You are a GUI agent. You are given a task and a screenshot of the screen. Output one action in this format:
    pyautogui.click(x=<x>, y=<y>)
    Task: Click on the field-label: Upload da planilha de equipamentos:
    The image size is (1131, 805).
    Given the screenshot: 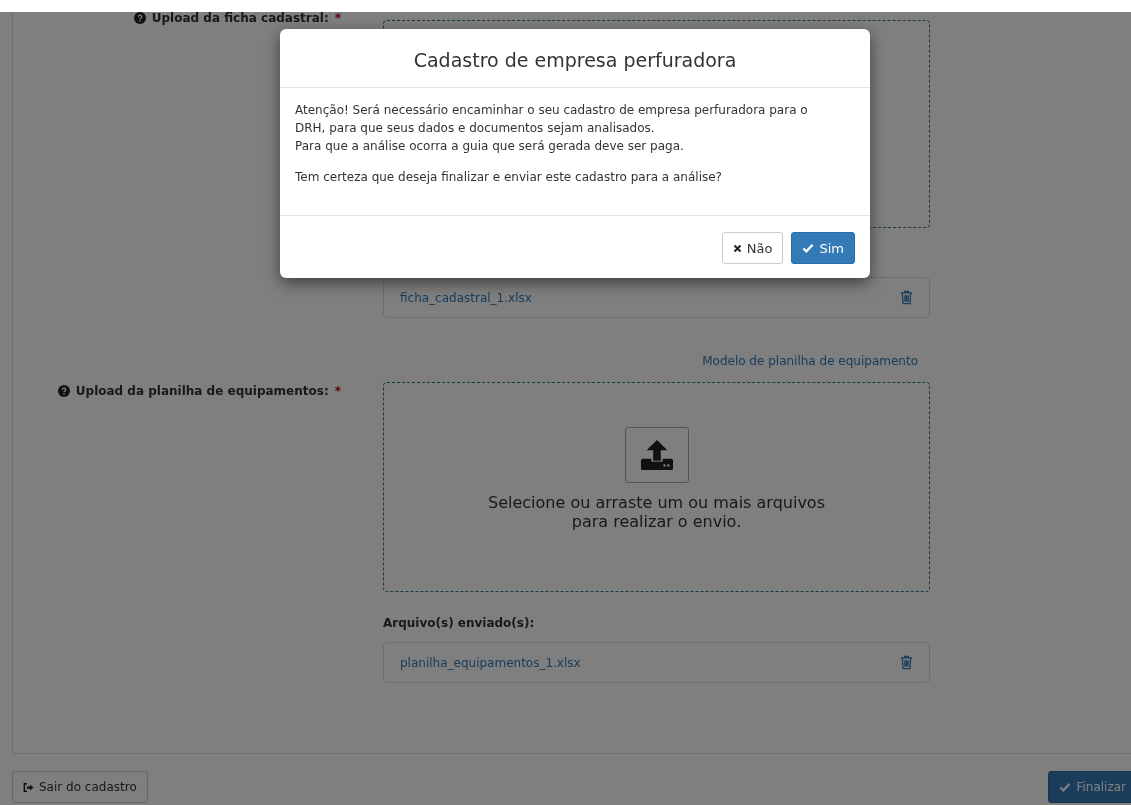 What is the action you would take?
    pyautogui.click(x=202, y=391)
    